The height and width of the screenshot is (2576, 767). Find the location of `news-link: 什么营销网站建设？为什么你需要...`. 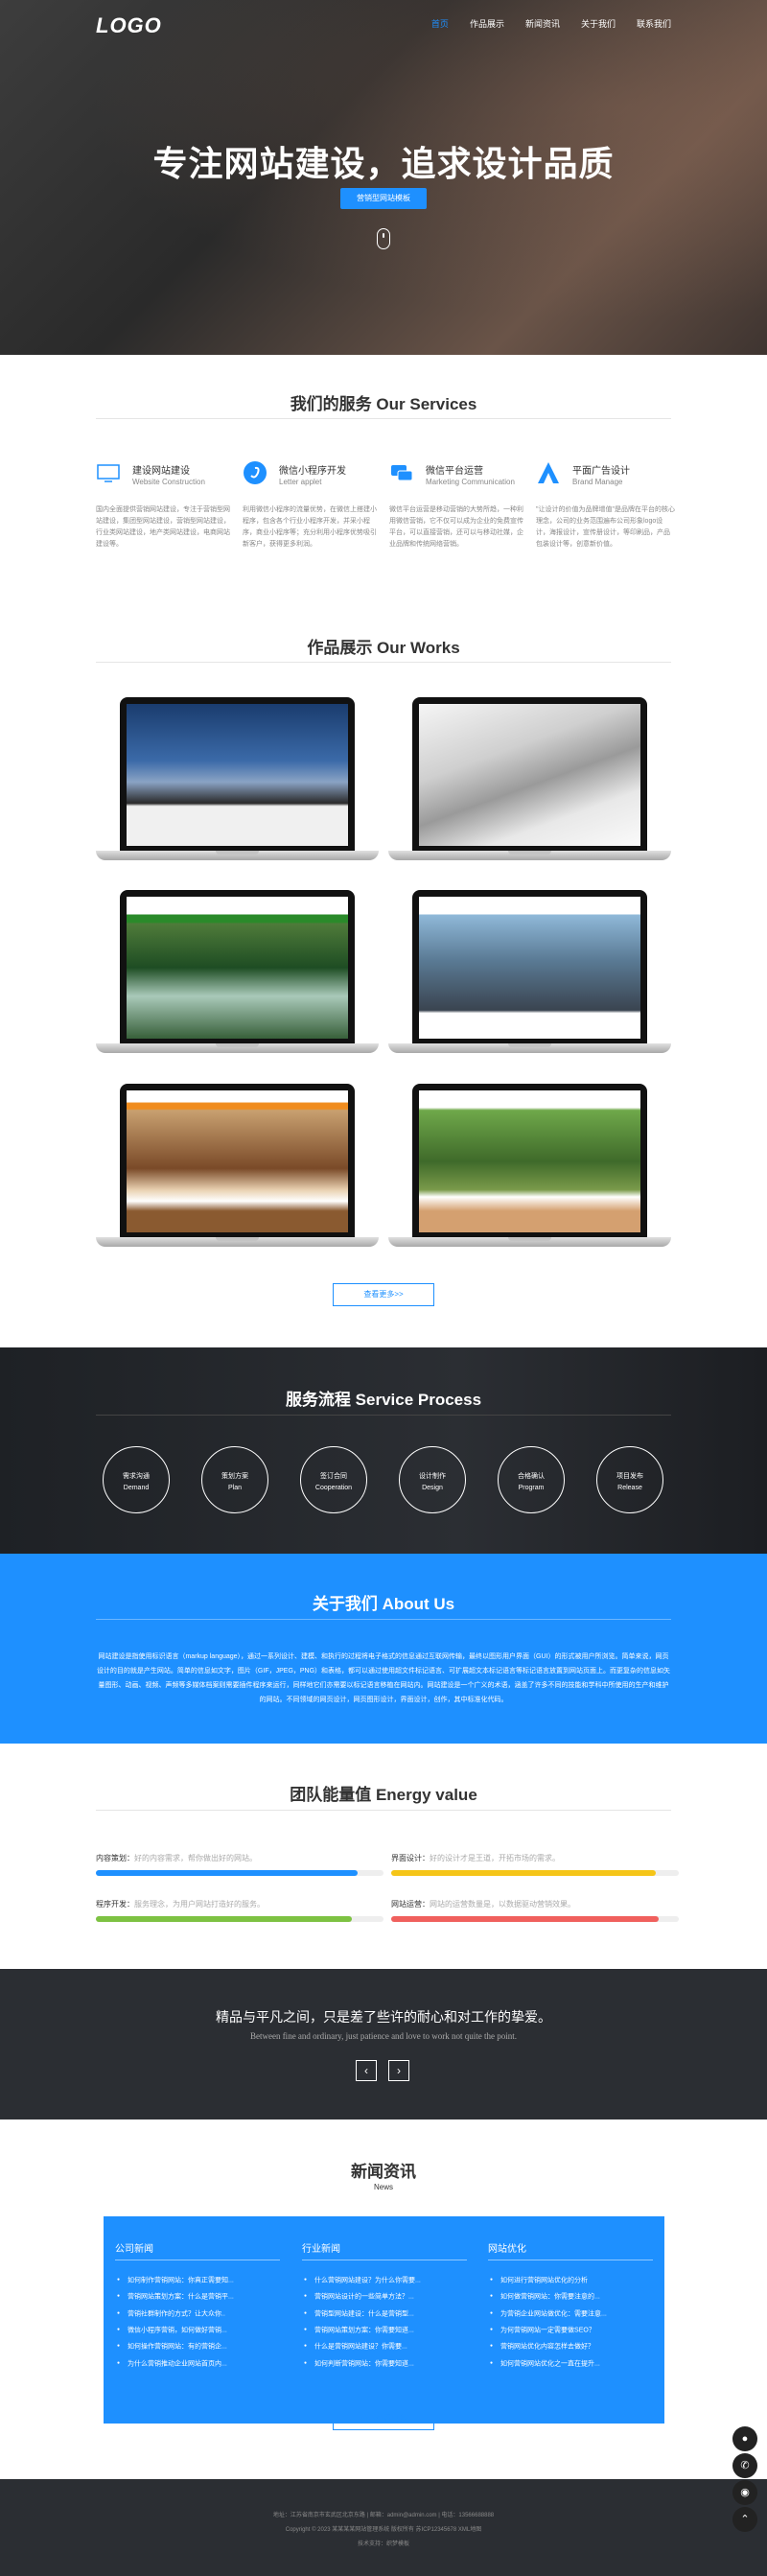

news-link: 什么营销网站建设？为什么你需要... is located at coordinates (362, 2280).